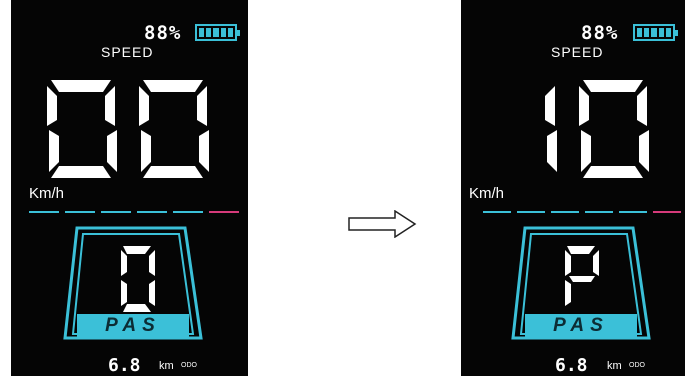 This screenshot has height=376, width=685. I want to click on right-arrow-icon, so click(382, 224).